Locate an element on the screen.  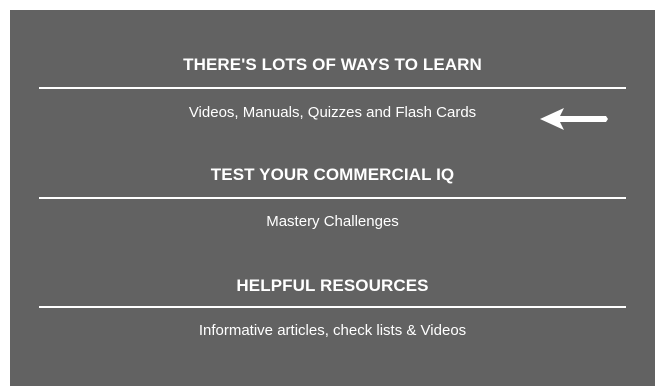
arrow-left-icon is located at coordinates (574, 119).